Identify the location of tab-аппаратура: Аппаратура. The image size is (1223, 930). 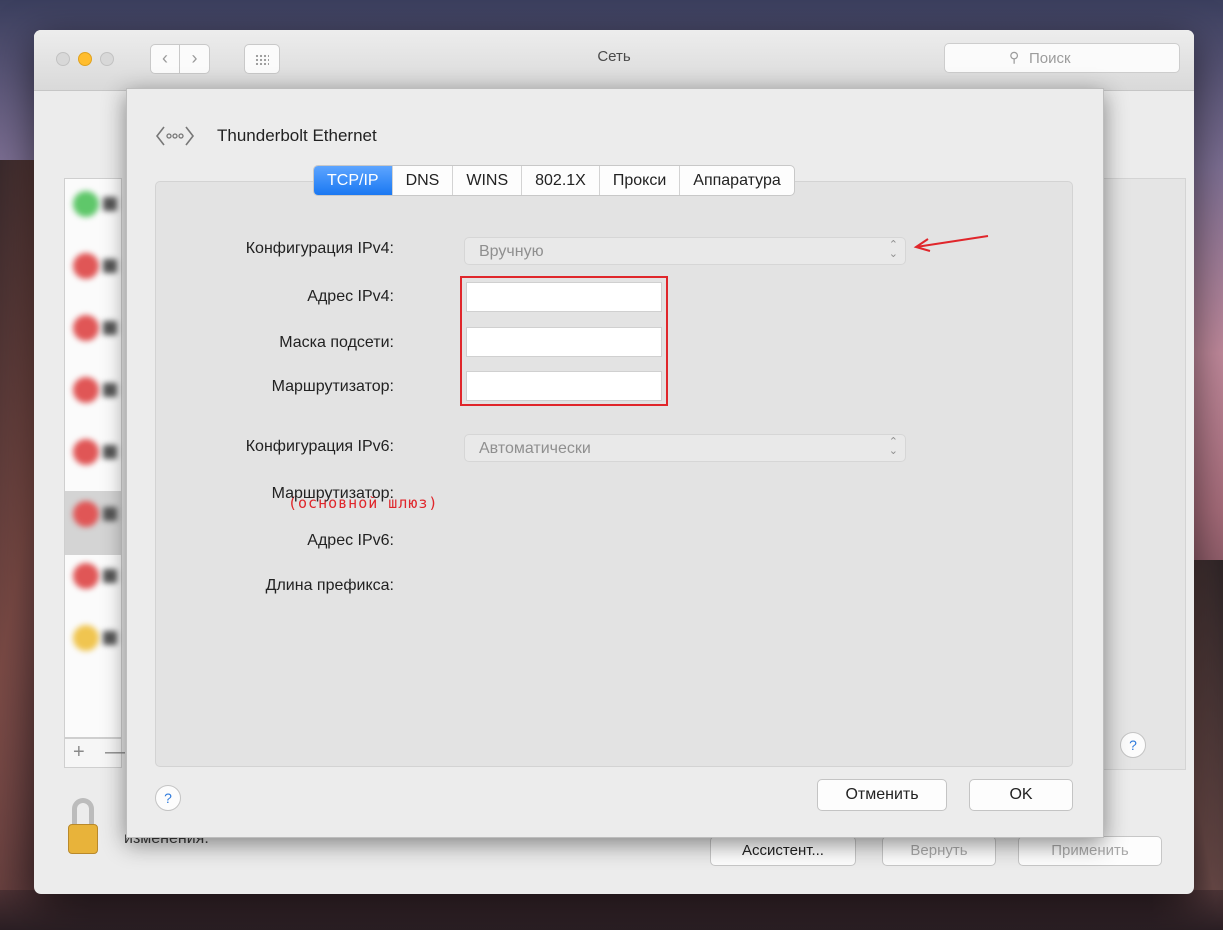
(736, 180).